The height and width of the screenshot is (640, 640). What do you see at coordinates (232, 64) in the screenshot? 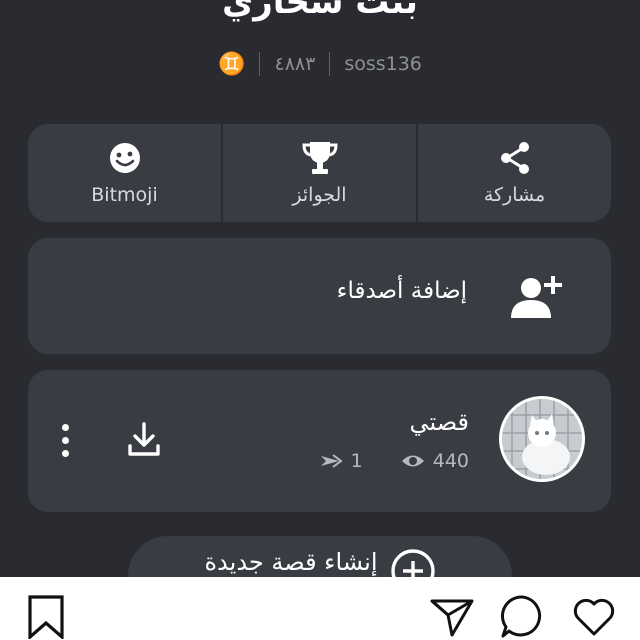
I see `zodiac-icon: ♊` at bounding box center [232, 64].